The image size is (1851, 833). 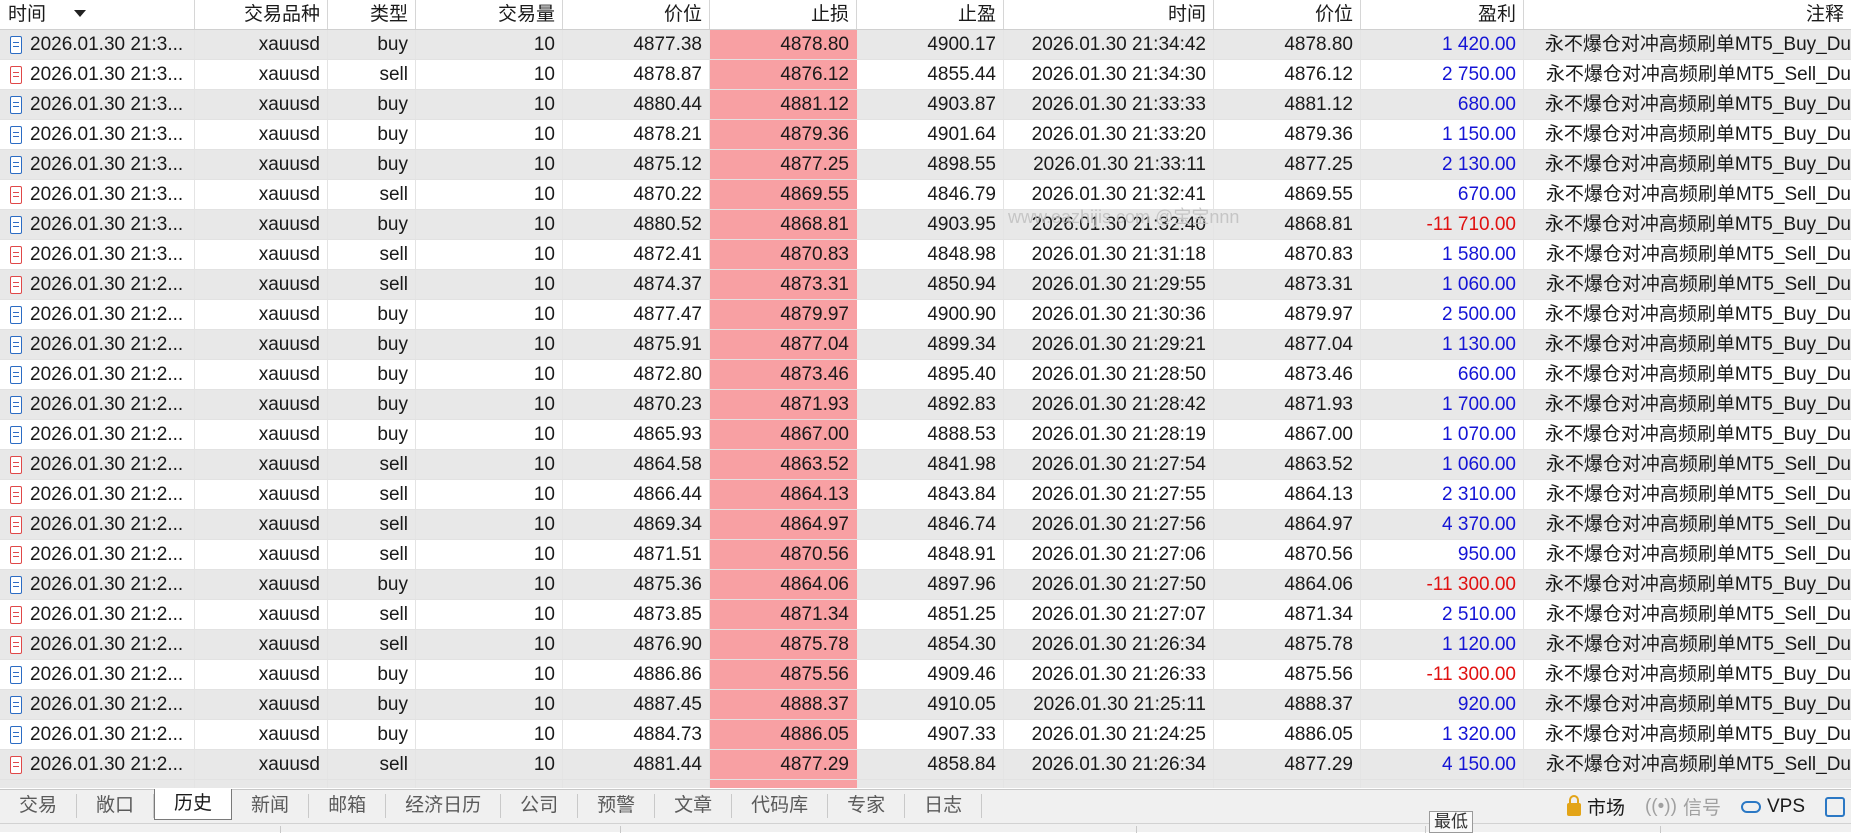 What do you see at coordinates (39, 806) in the screenshot?
I see `tab-1: 交易` at bounding box center [39, 806].